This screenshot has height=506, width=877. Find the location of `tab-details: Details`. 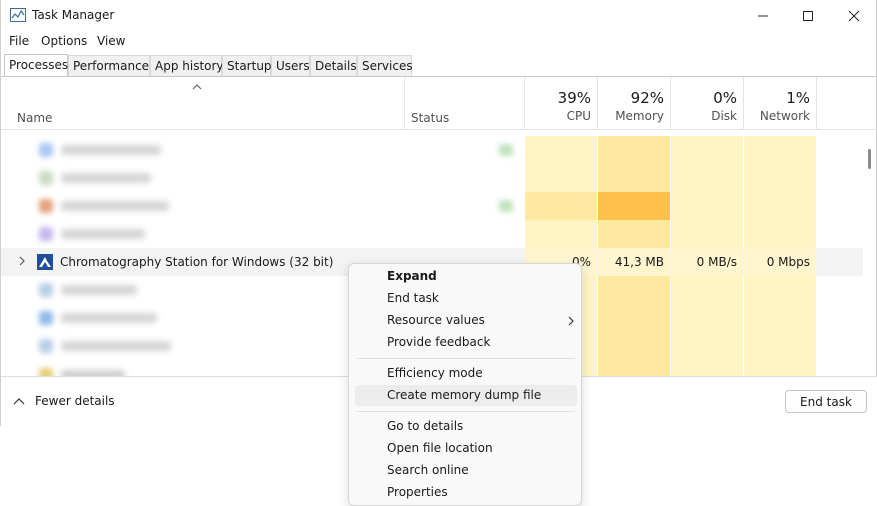

tab-details: Details is located at coordinates (333, 65).